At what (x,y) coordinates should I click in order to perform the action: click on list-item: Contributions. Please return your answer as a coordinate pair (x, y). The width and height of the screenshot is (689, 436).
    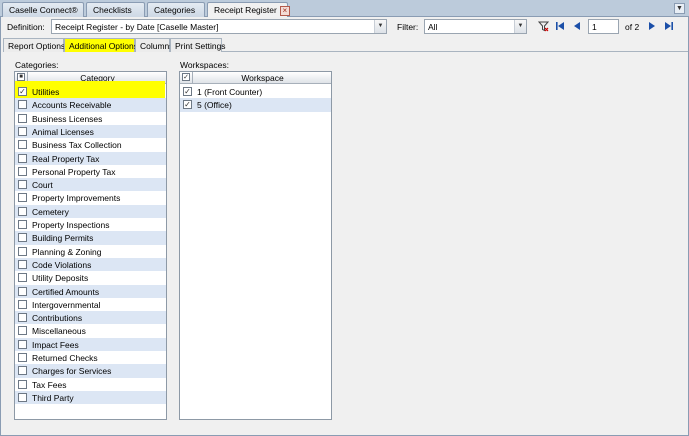
    Looking at the image, I should click on (90, 318).